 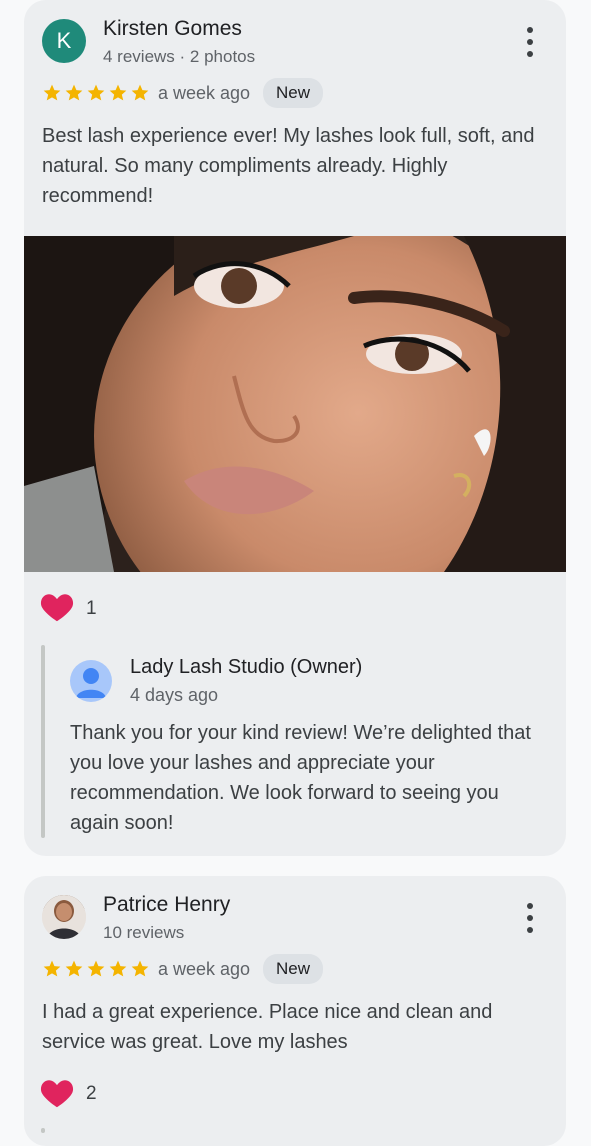 I want to click on like-count: 2, so click(x=91, y=1093).